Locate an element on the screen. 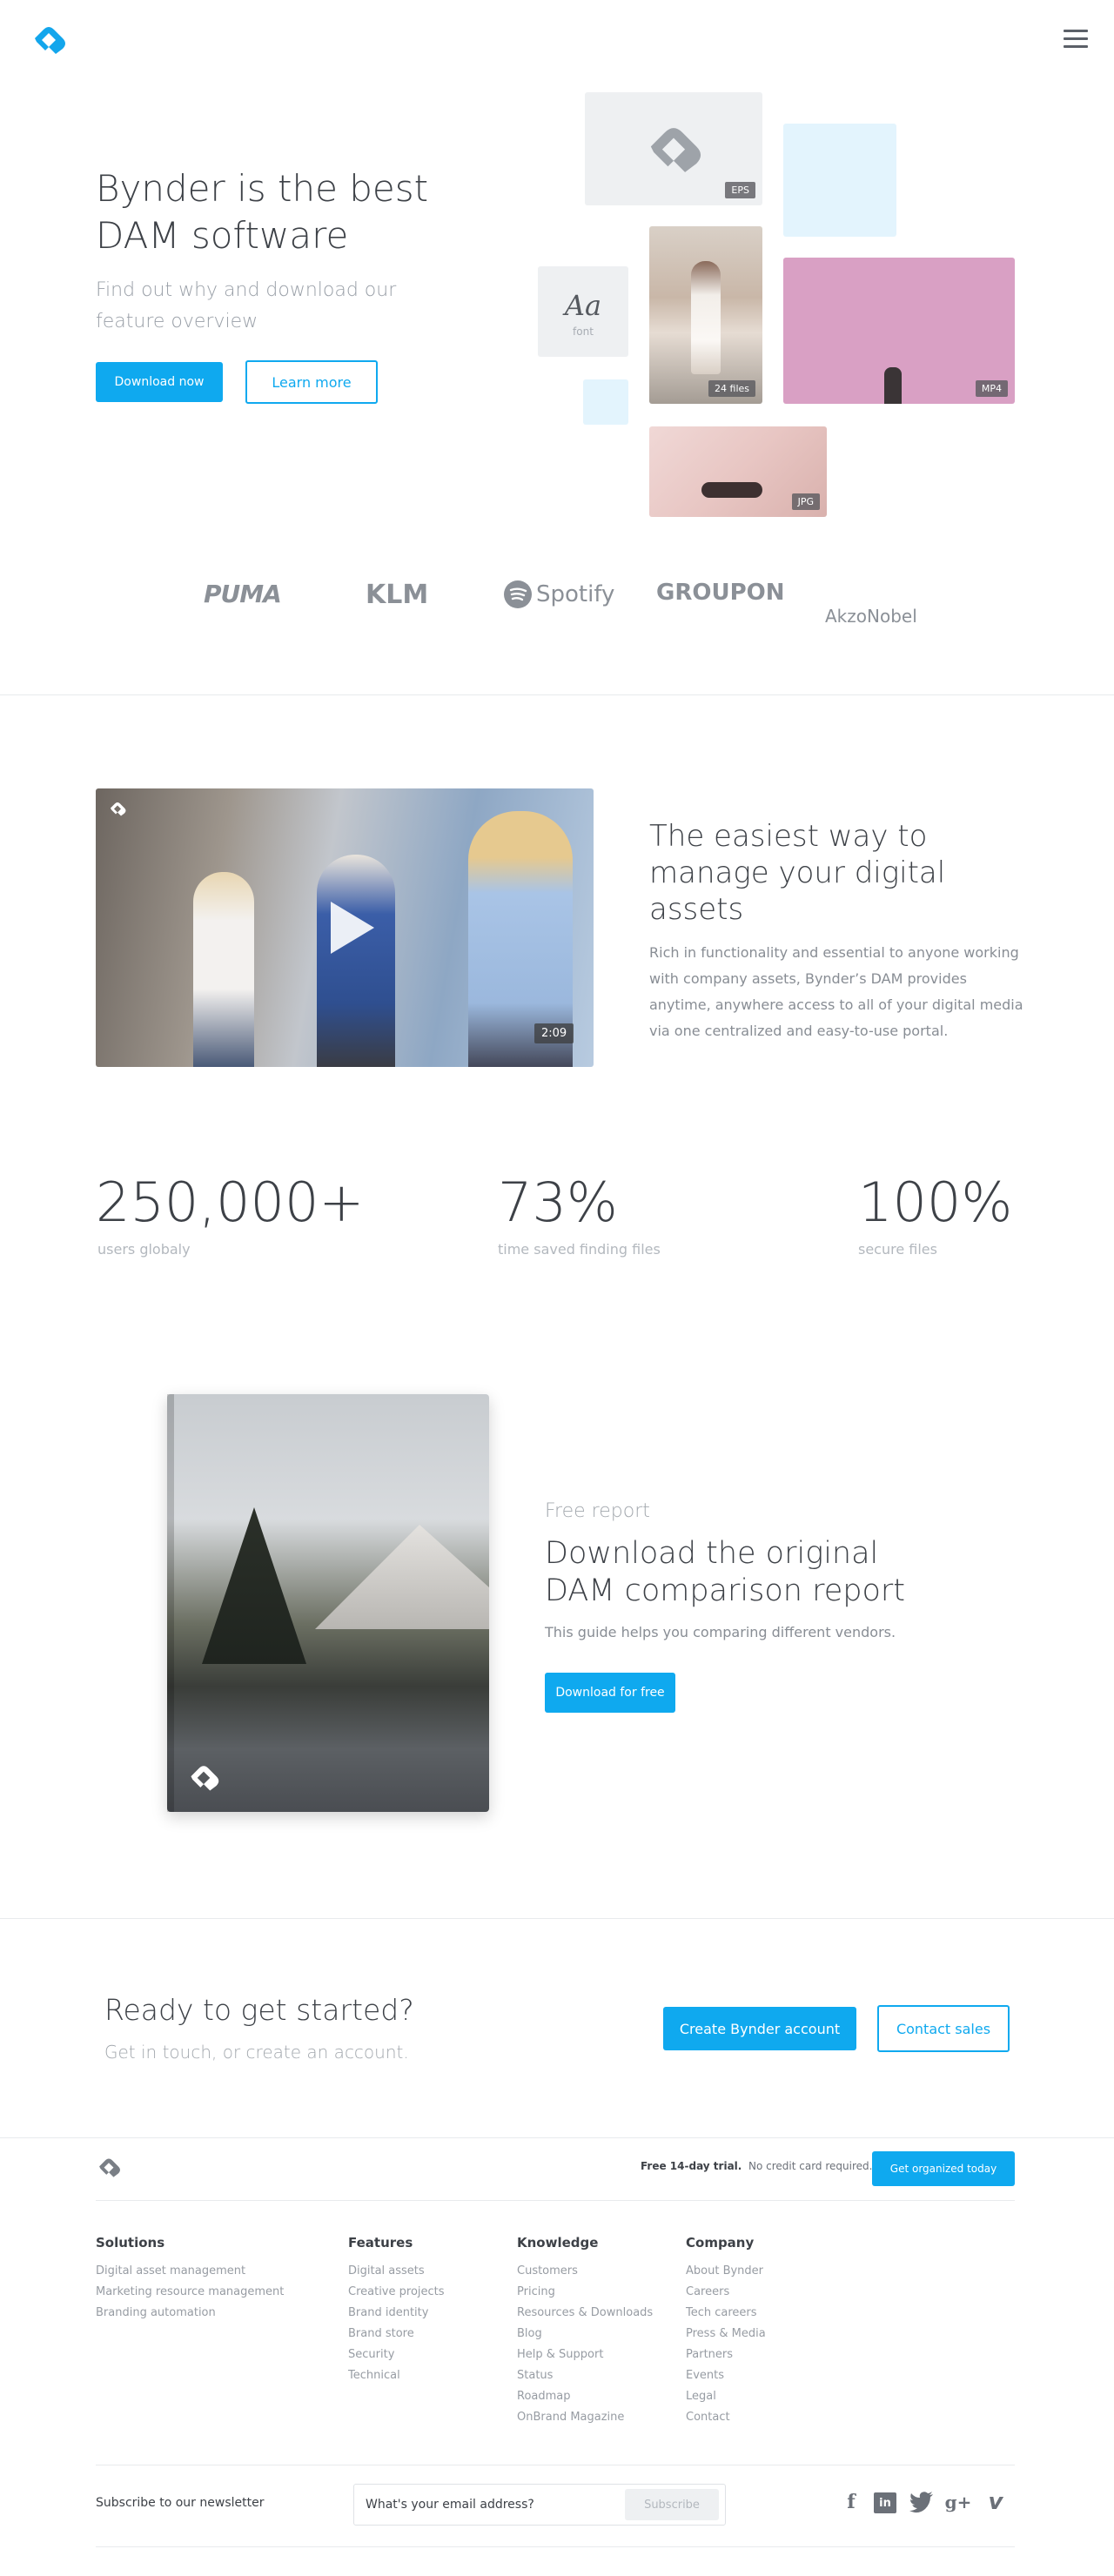 The image size is (1114, 2576). footer-link: Blog is located at coordinates (585, 2334).